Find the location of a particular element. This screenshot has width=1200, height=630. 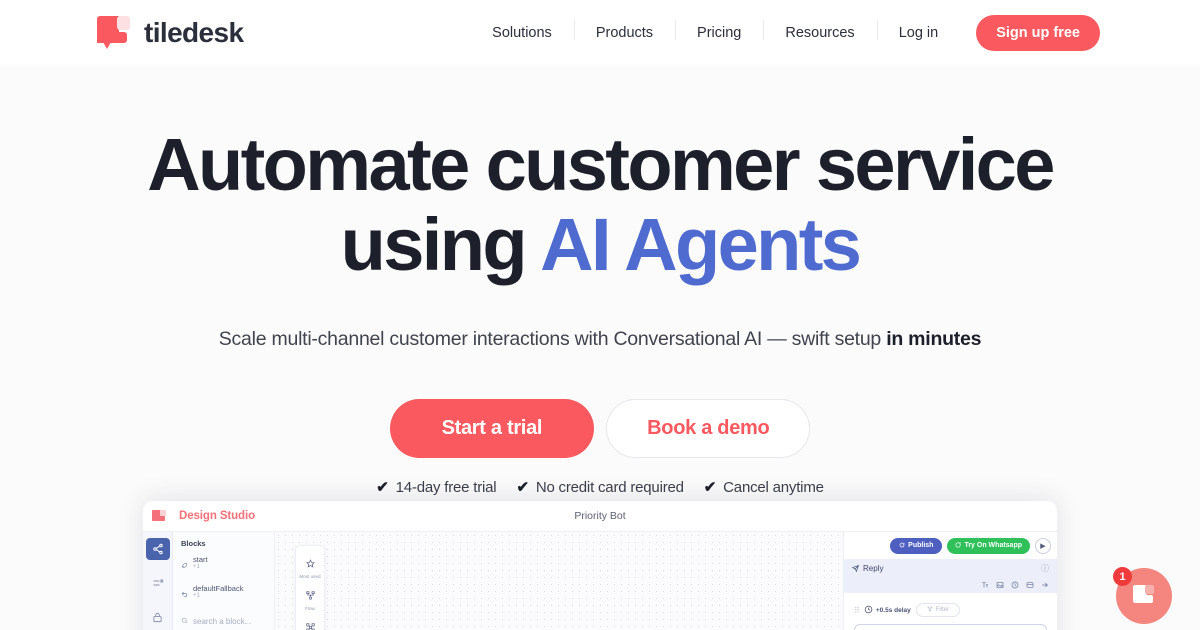

tiledesk-logo-icon is located at coordinates (114, 33).